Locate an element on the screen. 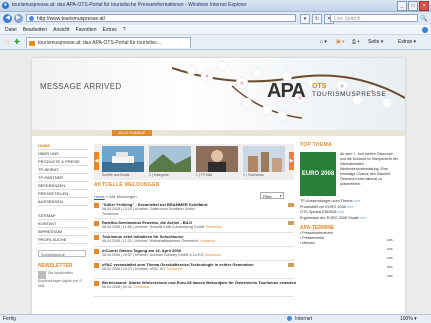 The height and width of the screenshot is (323, 431). nav-presseteilen: PRESSETEILEN is located at coordinates (63, 194).